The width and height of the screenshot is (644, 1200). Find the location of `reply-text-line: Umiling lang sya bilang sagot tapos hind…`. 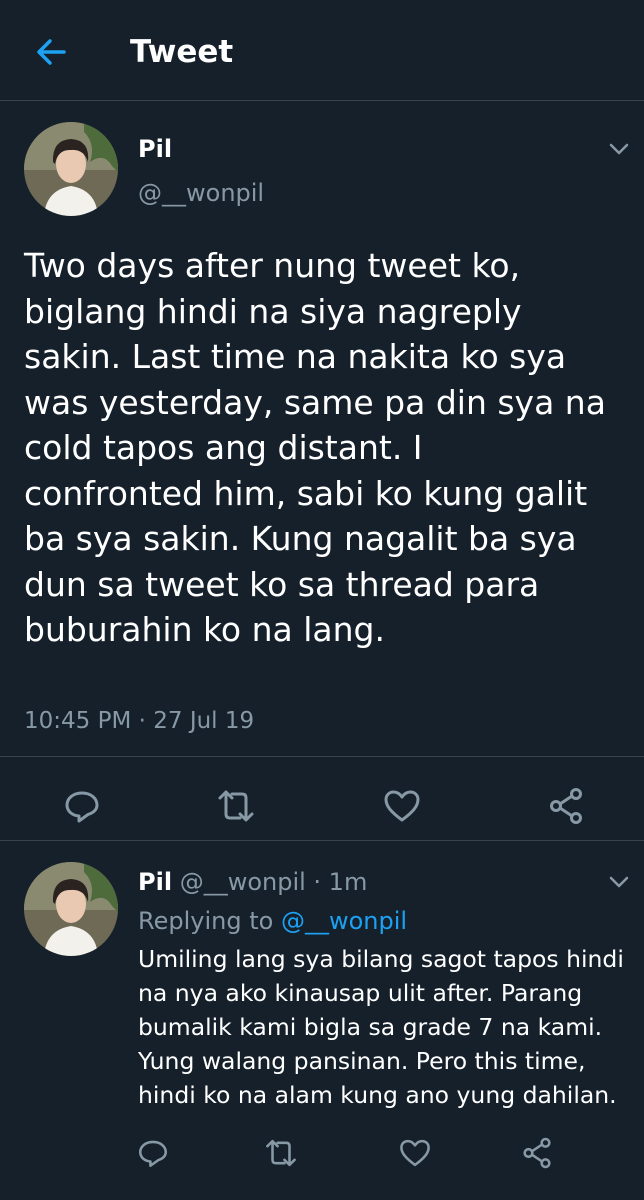

reply-text-line: Umiling lang sya bilang sagot tapos hind… is located at coordinates (381, 959).